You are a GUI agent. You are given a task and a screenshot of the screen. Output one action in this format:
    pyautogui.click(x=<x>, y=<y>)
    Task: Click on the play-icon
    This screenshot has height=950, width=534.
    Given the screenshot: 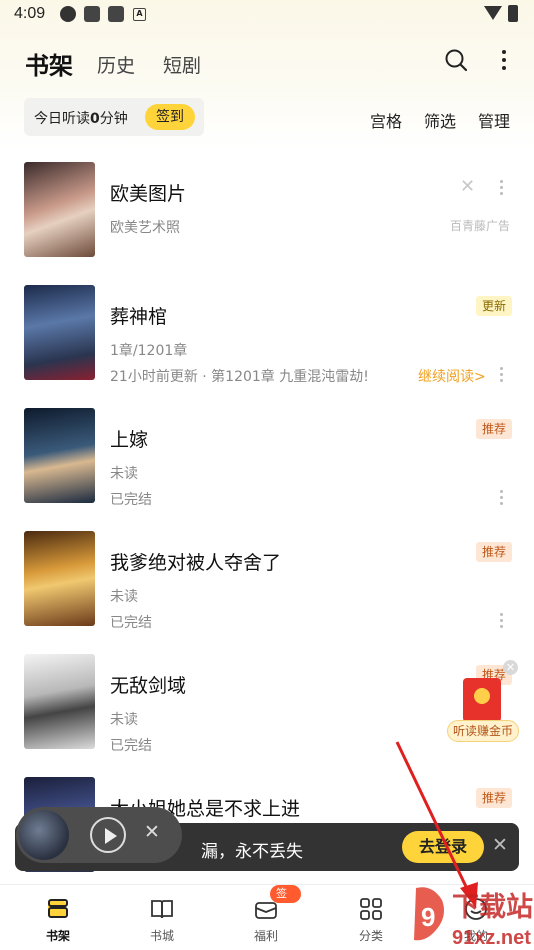 What is the action you would take?
    pyautogui.click(x=111, y=836)
    